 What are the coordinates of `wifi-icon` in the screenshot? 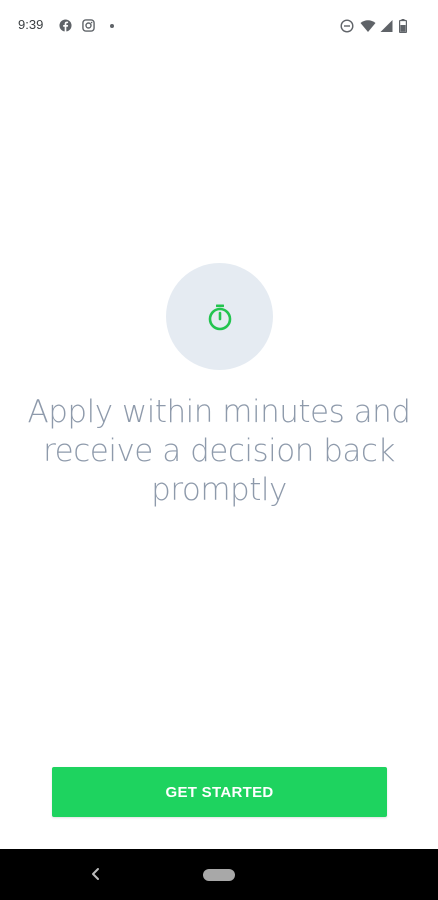 It's located at (368, 26).